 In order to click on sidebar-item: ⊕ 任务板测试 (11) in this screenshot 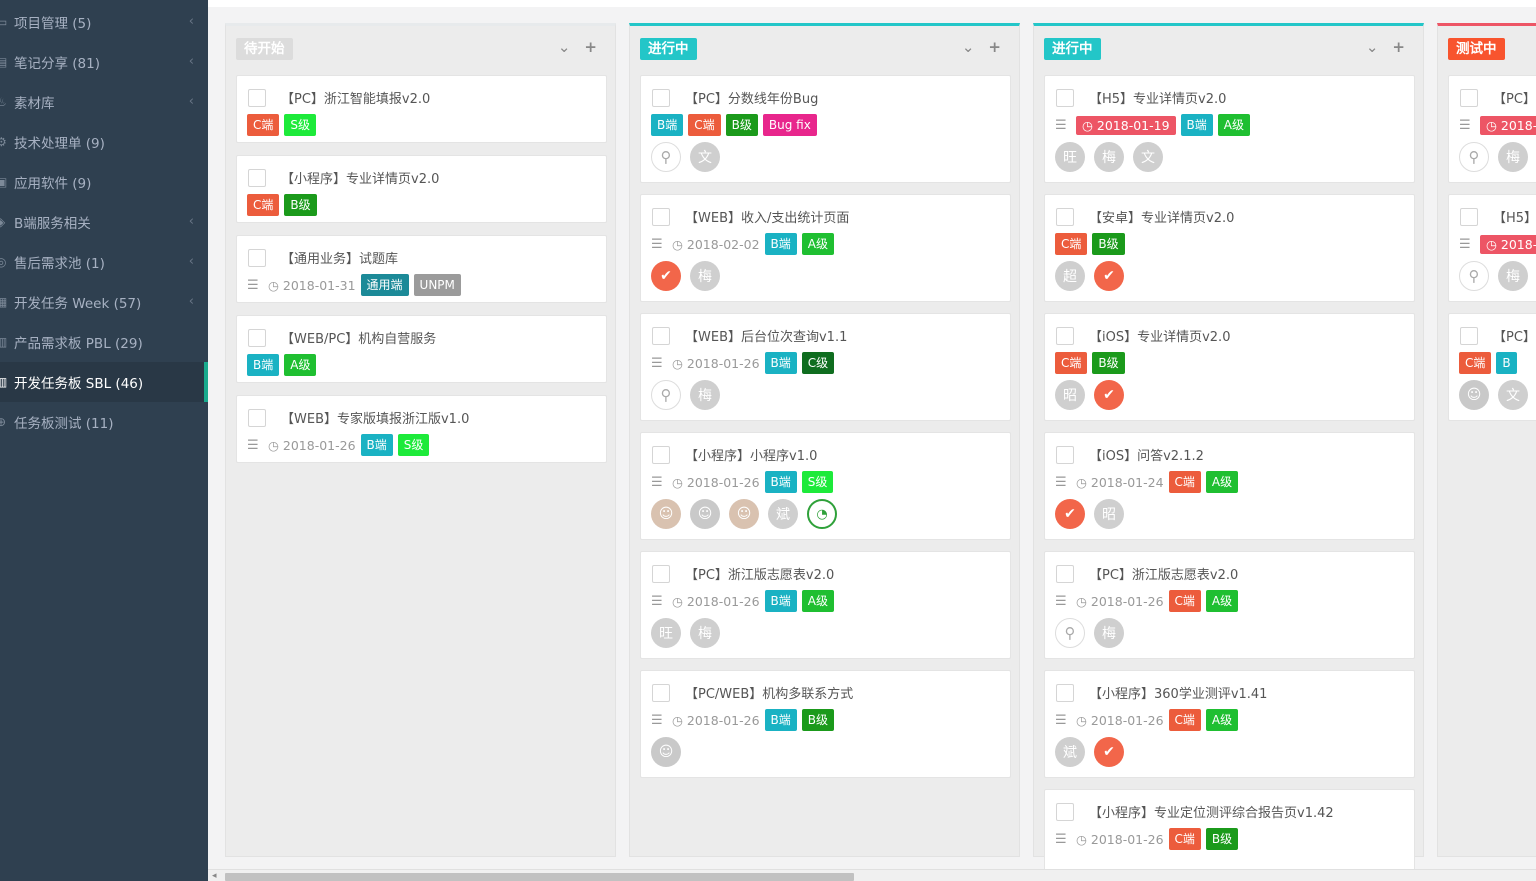, I will do `click(104, 422)`.